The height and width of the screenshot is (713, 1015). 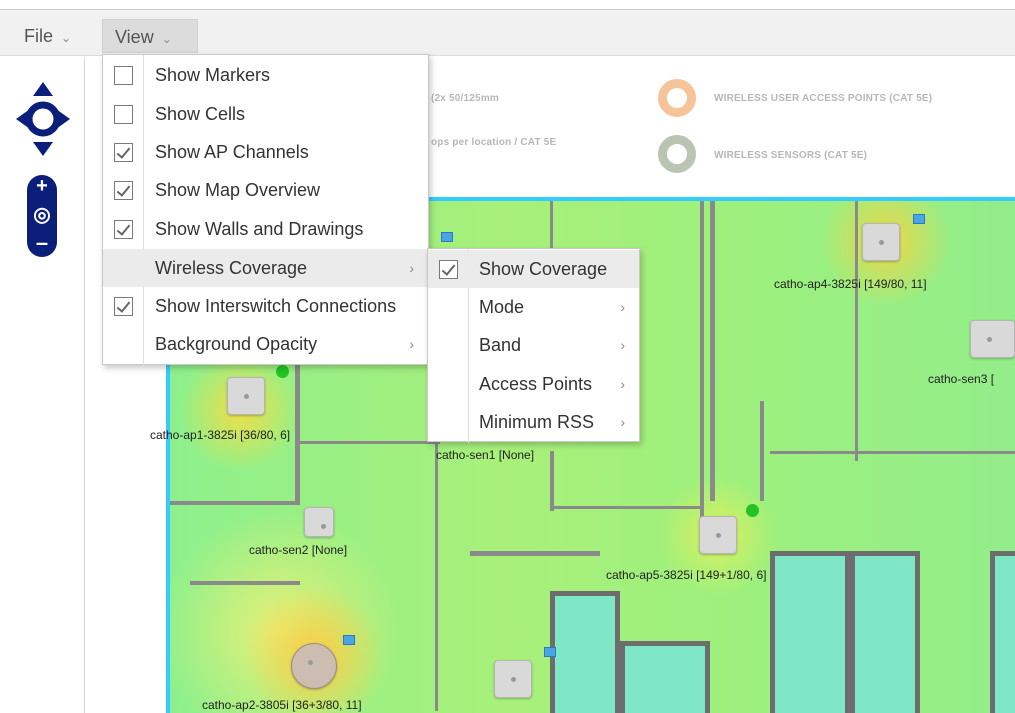 I want to click on access-point-label: catho-sen3 [, so click(x=961, y=379).